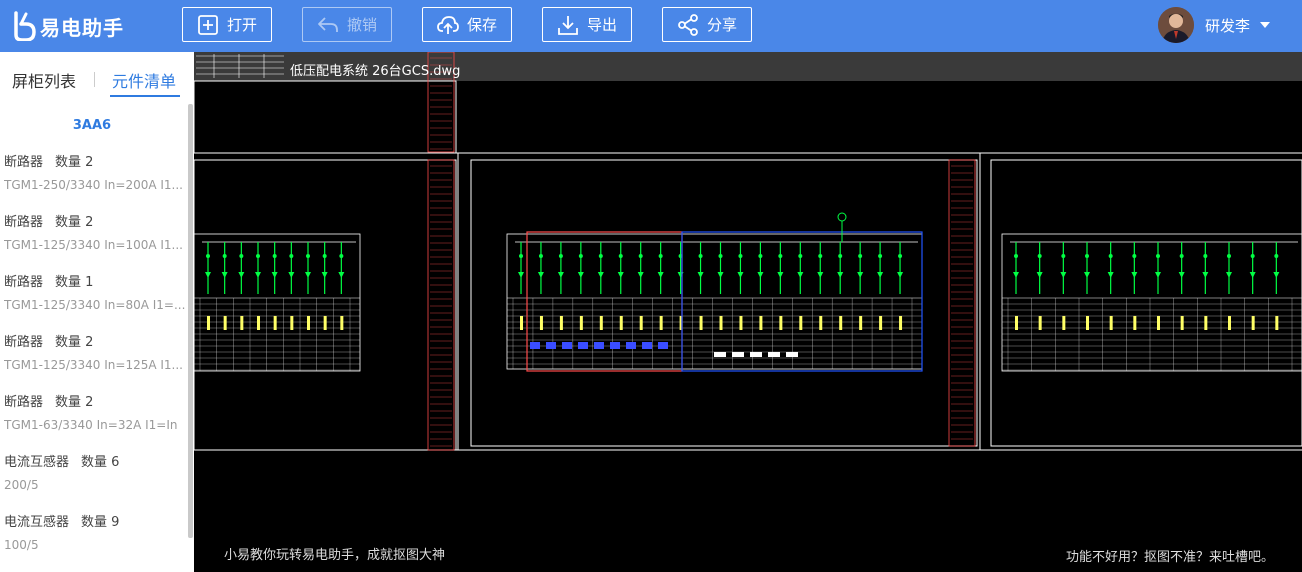 The image size is (1302, 572). Describe the element at coordinates (328, 24) in the screenshot. I see `undo-arrow-icon` at that location.